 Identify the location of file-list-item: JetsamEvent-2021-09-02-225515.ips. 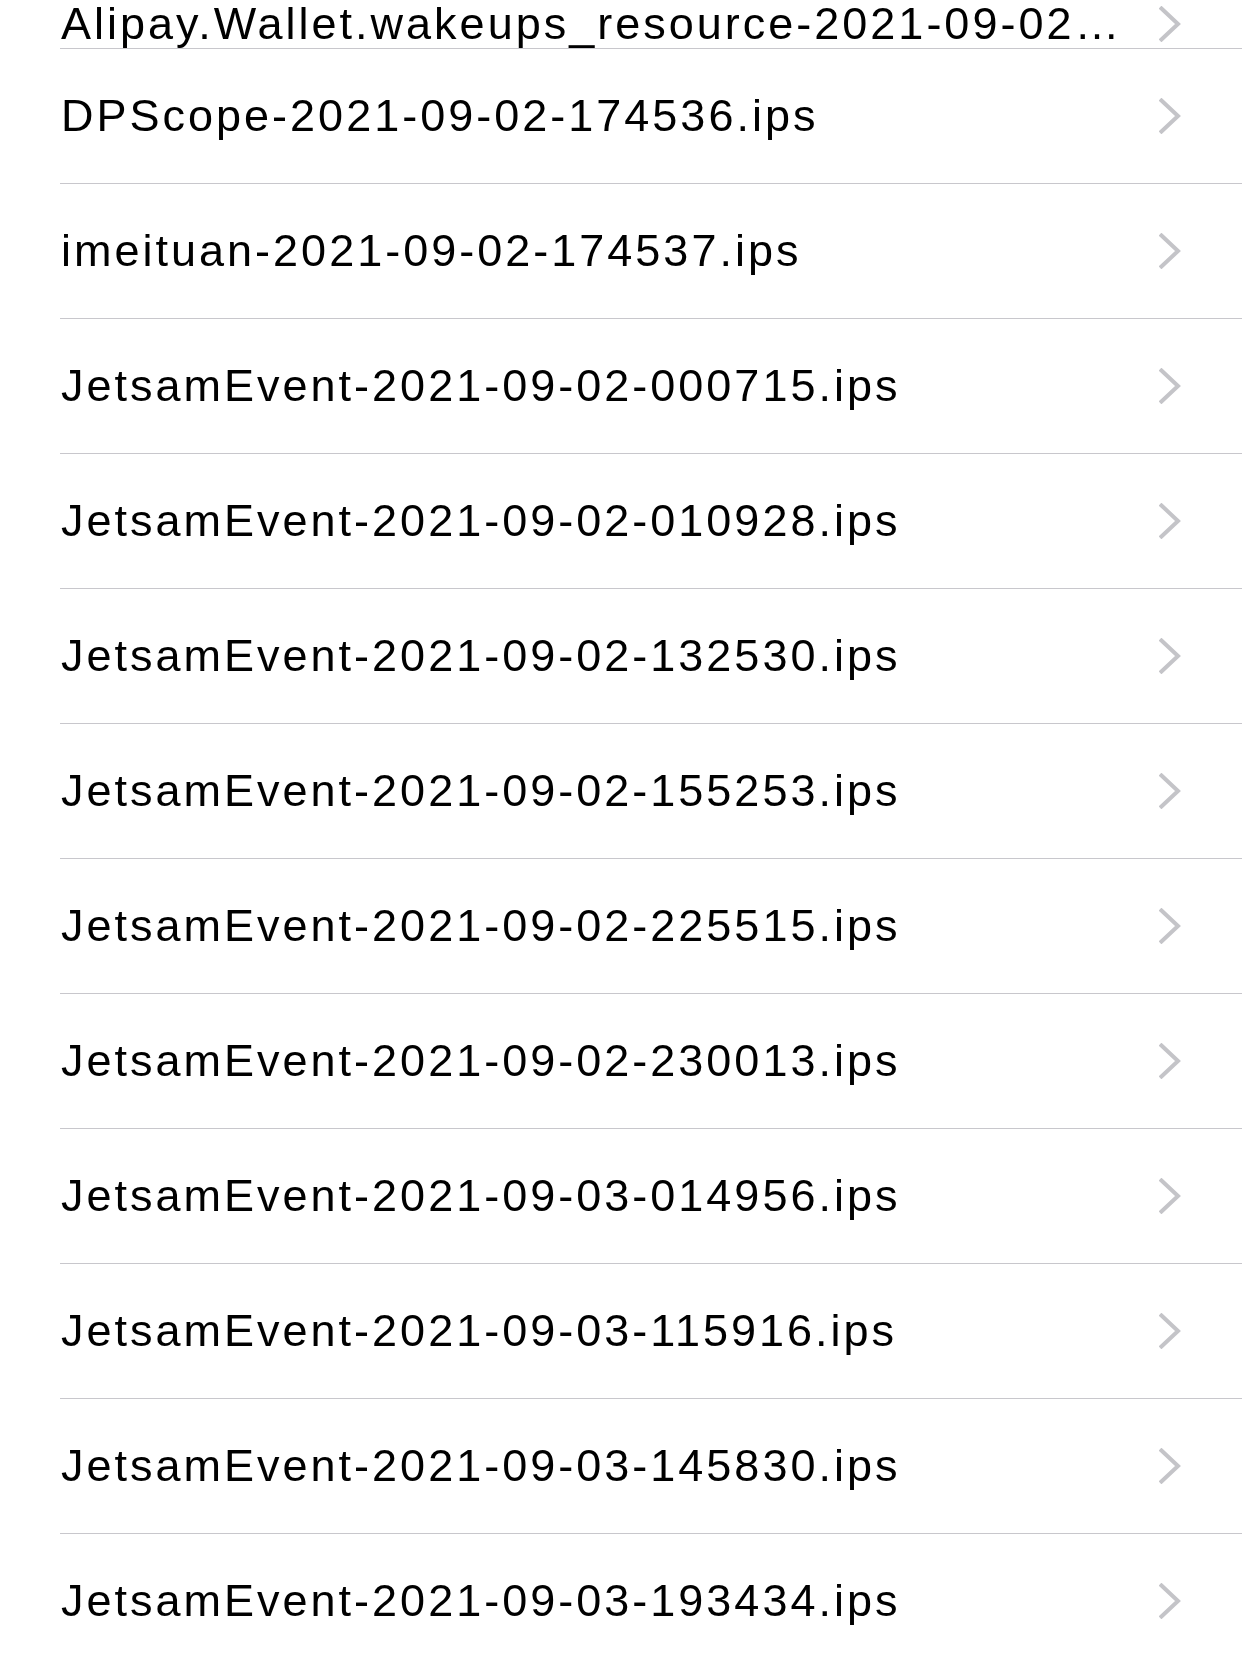
(651, 926).